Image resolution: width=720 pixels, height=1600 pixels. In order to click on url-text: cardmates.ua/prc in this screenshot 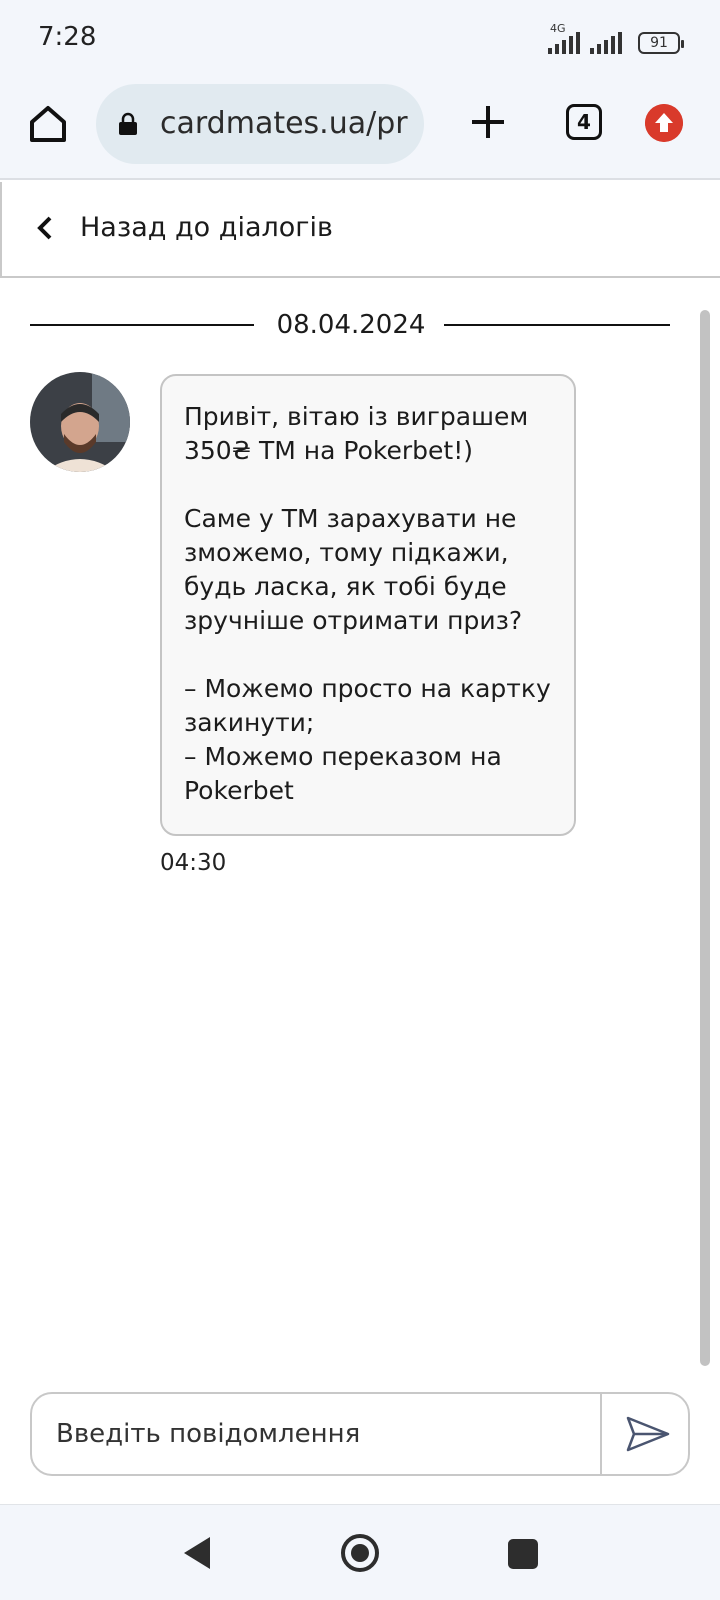, I will do `click(284, 123)`.